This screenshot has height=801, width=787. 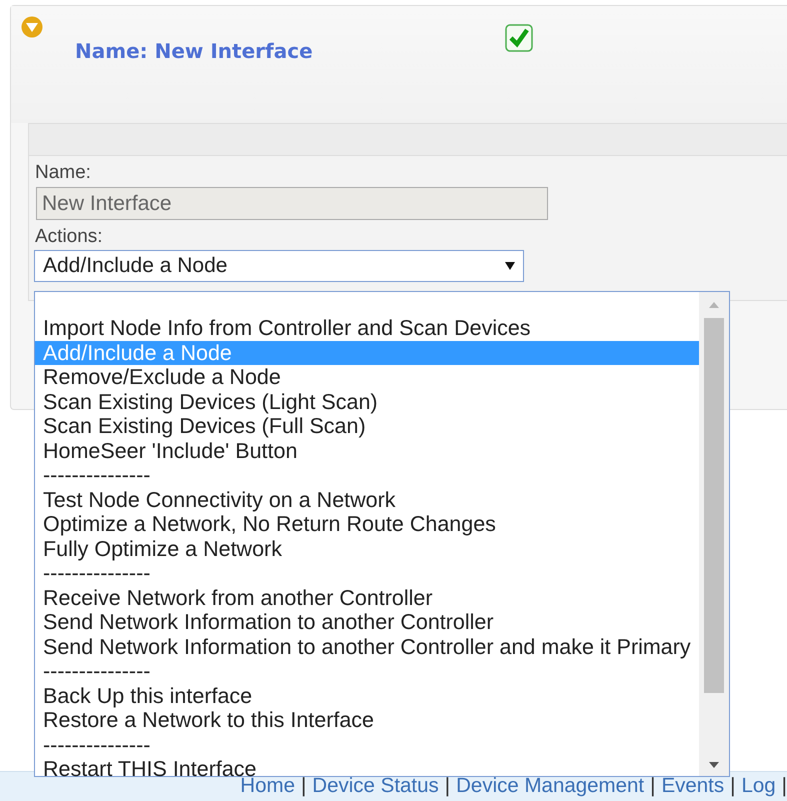 I want to click on field-label: Name:, so click(x=63, y=172).